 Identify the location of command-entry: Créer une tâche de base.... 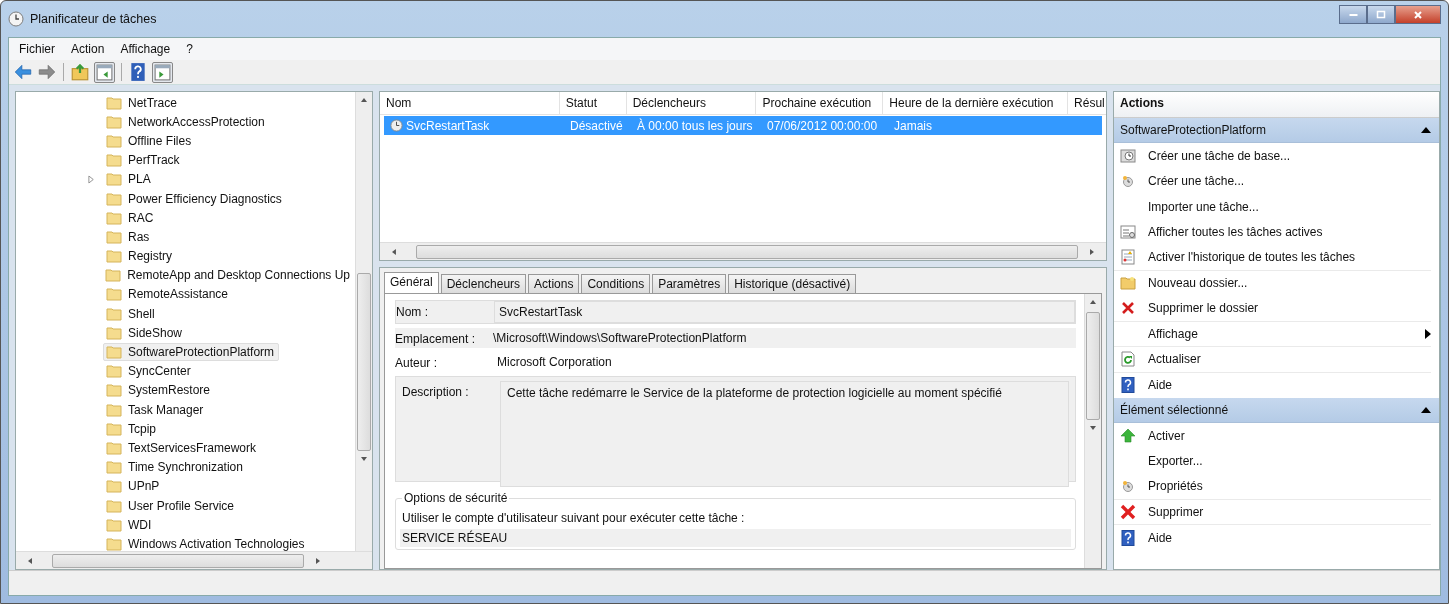
(1272, 156).